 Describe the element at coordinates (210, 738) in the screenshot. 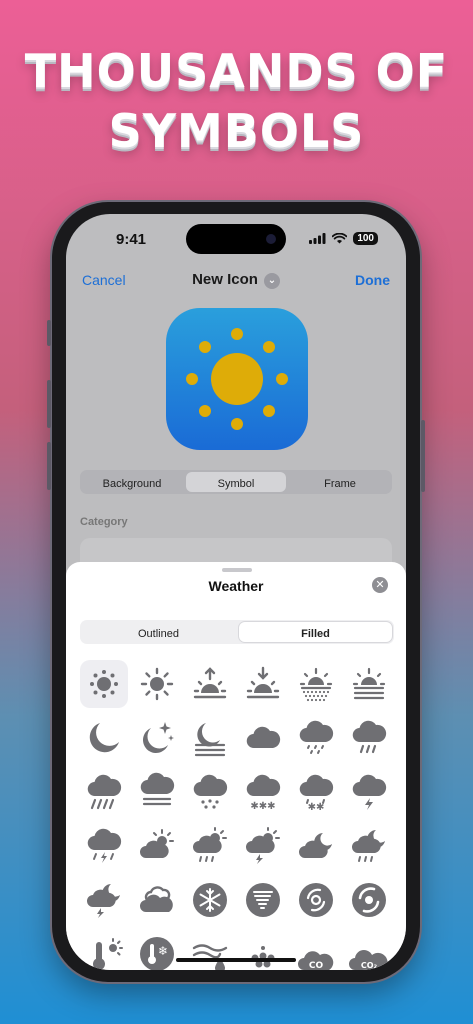

I see `moon-haze-icon` at that location.